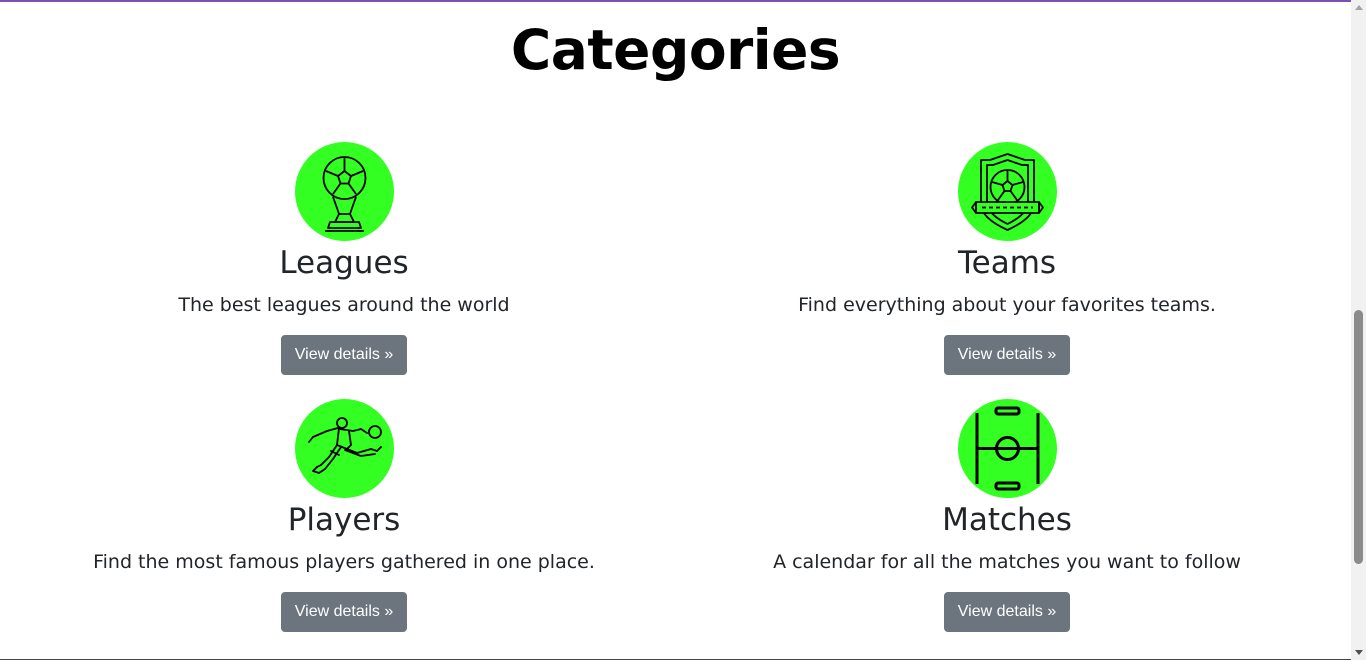  Describe the element at coordinates (1358, 437) in the screenshot. I see `scrollbar-thumb` at that location.